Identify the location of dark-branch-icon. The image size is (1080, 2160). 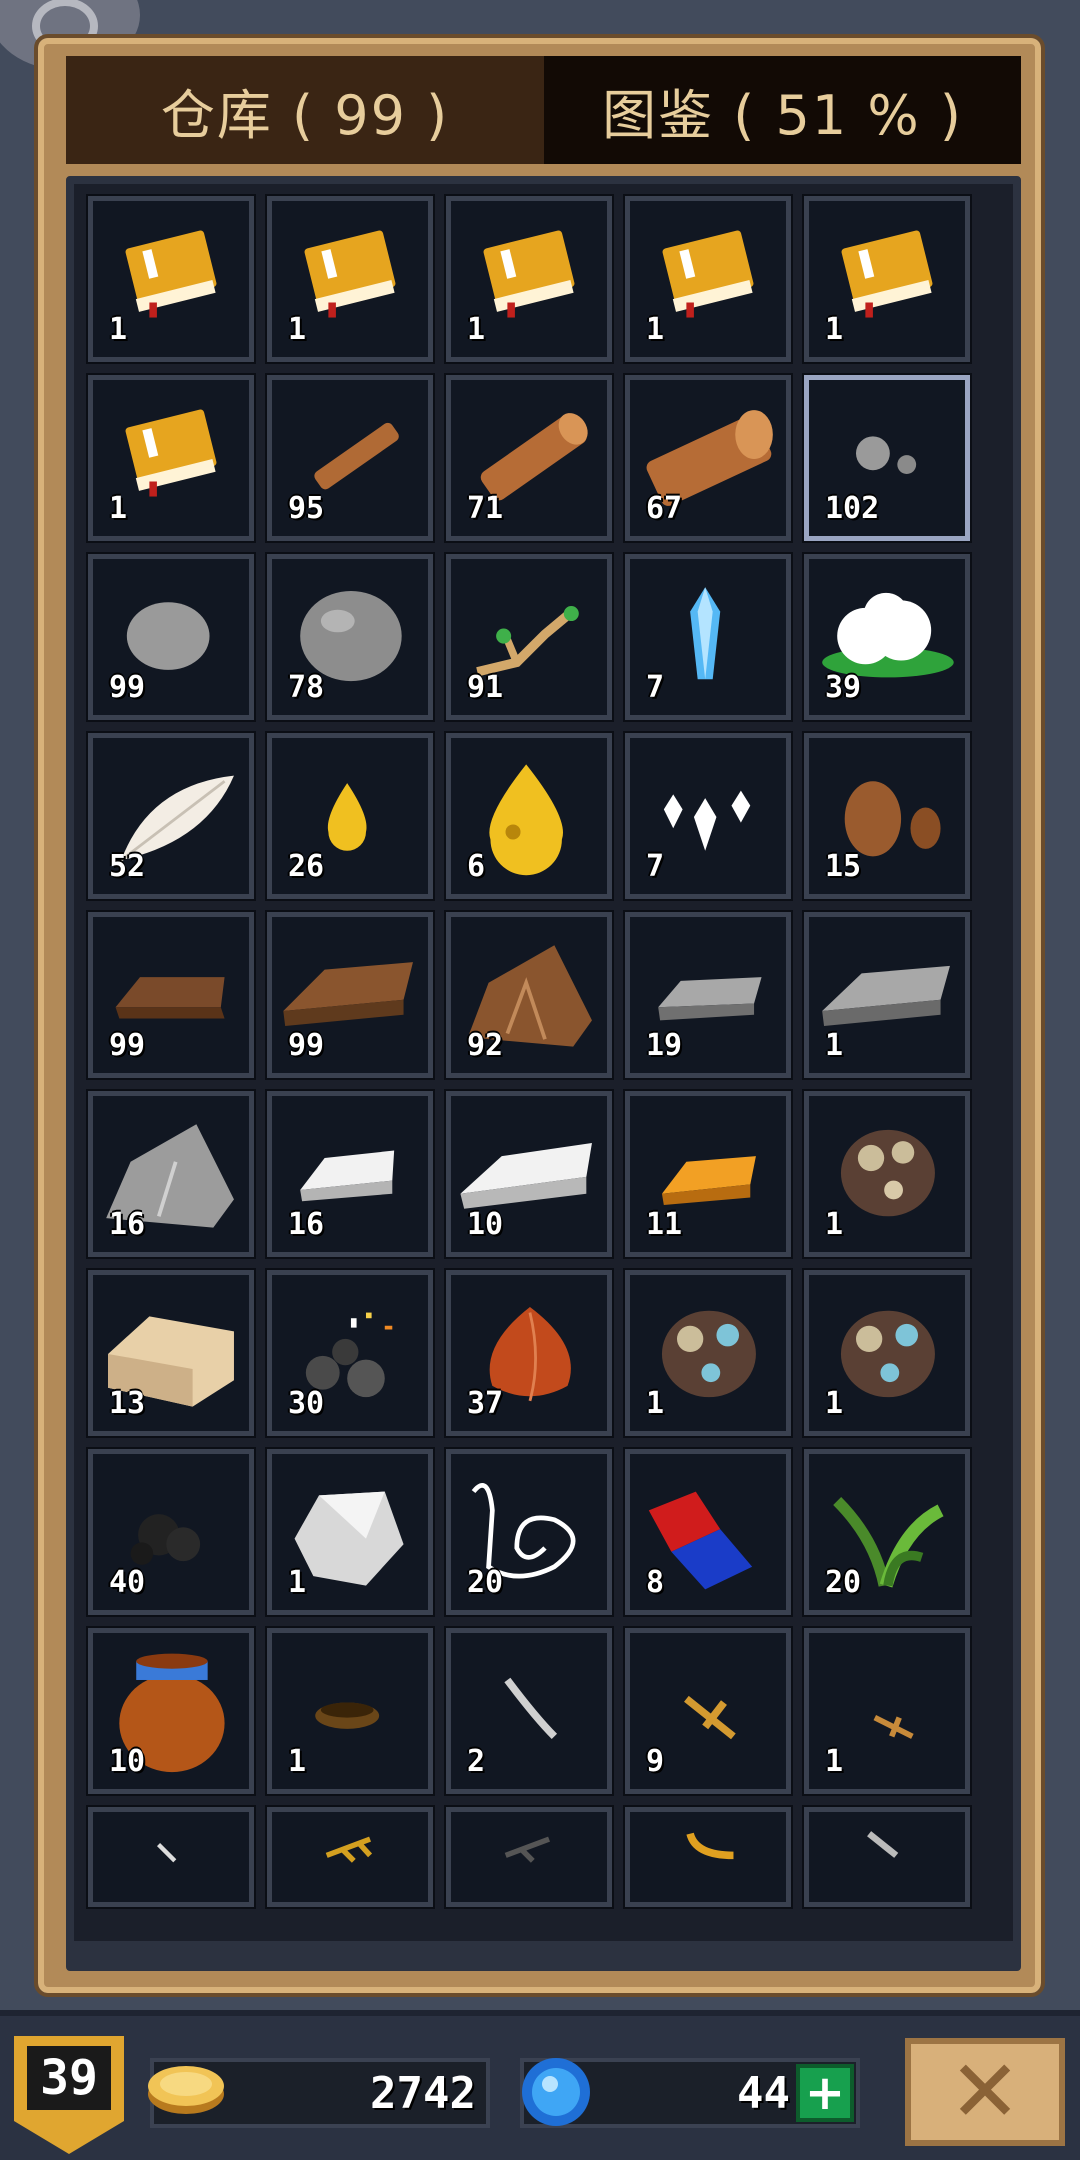
(527, 1849).